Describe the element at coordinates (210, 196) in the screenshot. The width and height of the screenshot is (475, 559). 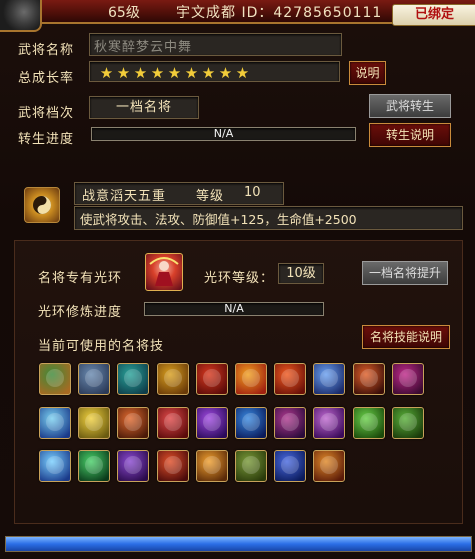
I see `fate-level-label: 等级` at that location.